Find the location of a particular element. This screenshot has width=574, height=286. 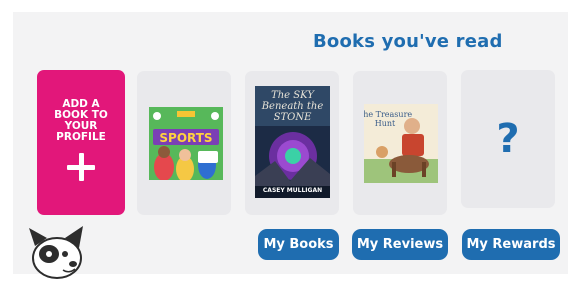

dog-mascot-icon is located at coordinates (60, 253).